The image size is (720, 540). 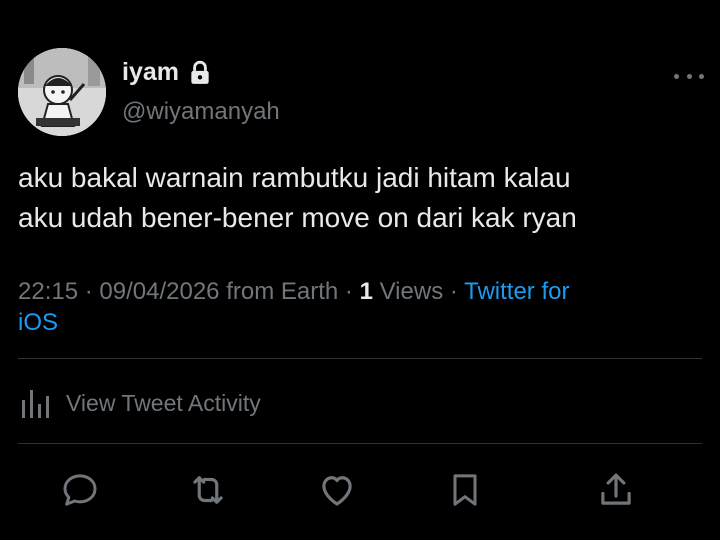 What do you see at coordinates (200, 72) in the screenshot?
I see `lock-icon` at bounding box center [200, 72].